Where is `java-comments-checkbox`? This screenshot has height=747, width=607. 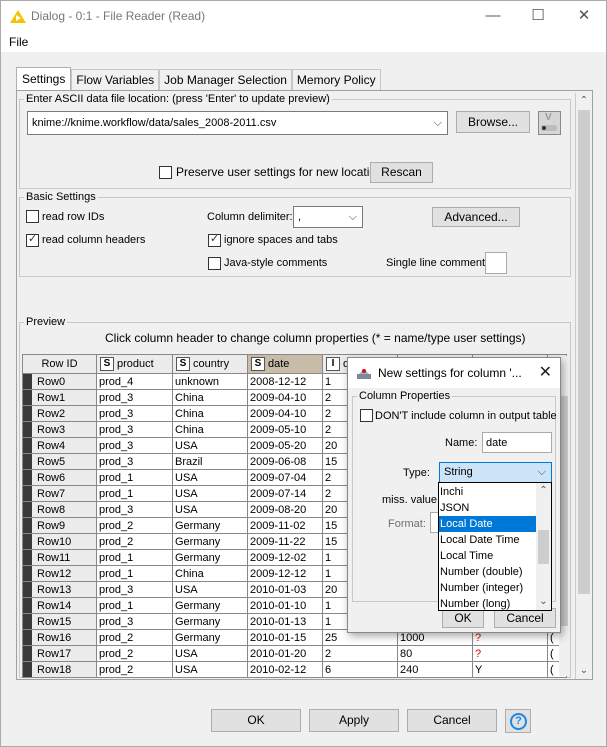
java-comments-checkbox is located at coordinates (214, 263).